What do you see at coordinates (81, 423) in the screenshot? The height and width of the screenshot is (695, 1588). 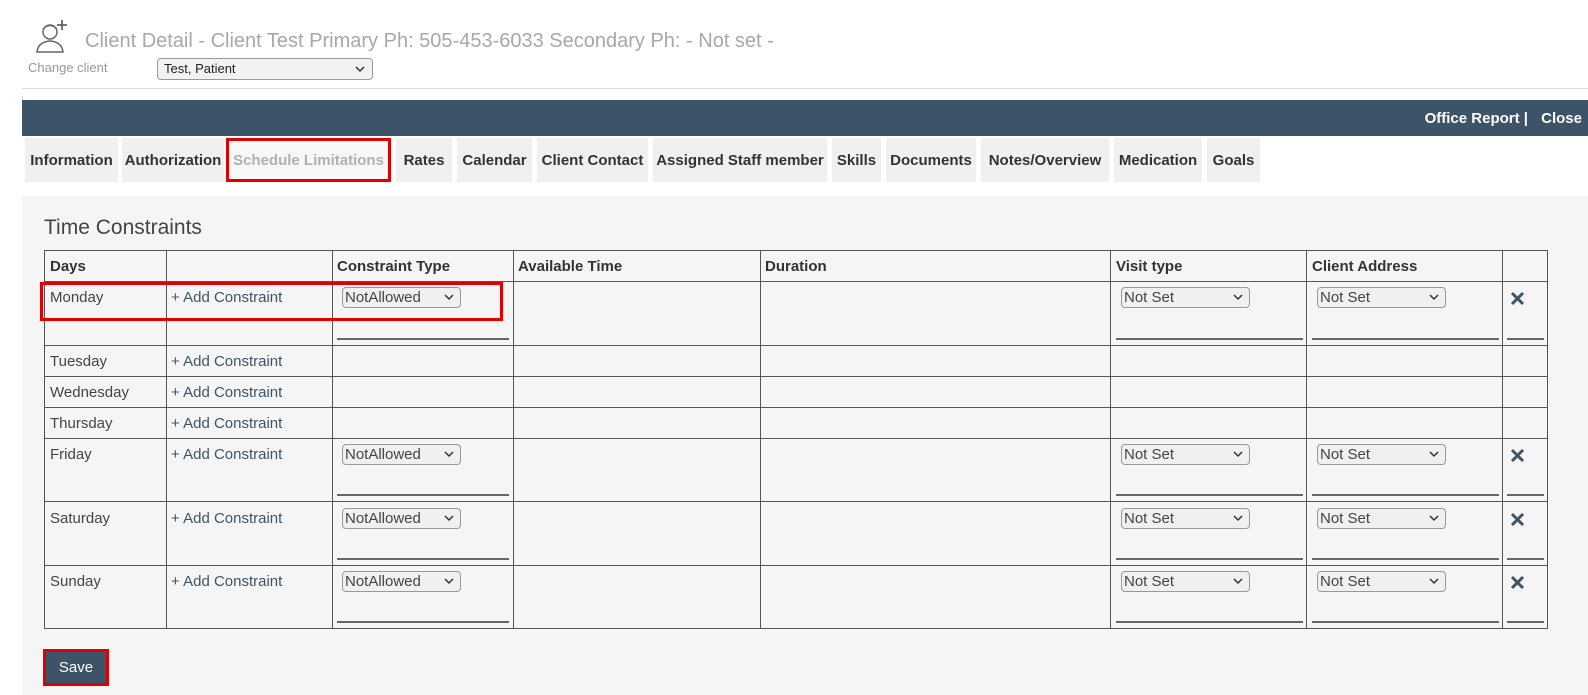 I see `day-label: Thursday` at bounding box center [81, 423].